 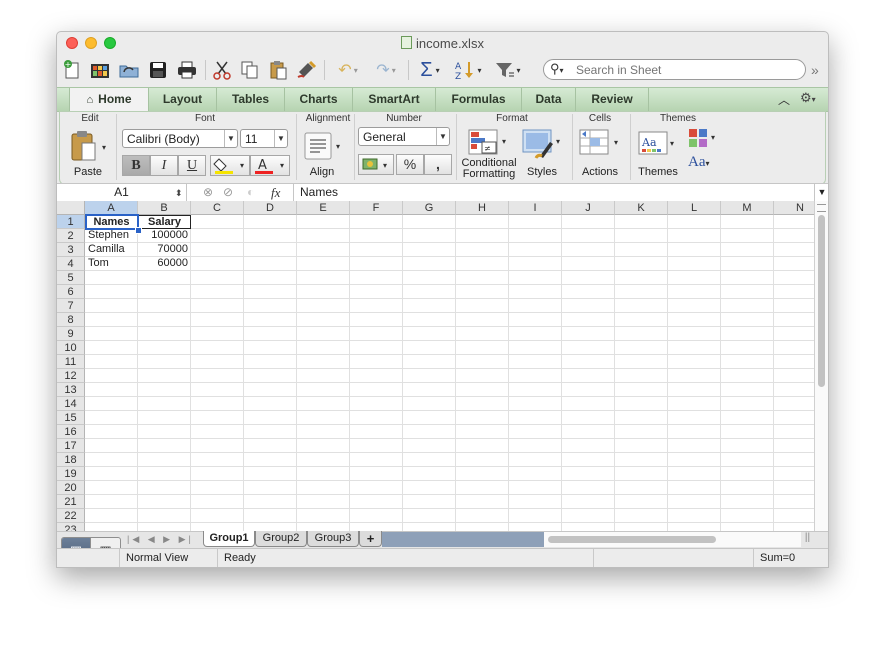 I want to click on row-header-7: 7, so click(x=71, y=306).